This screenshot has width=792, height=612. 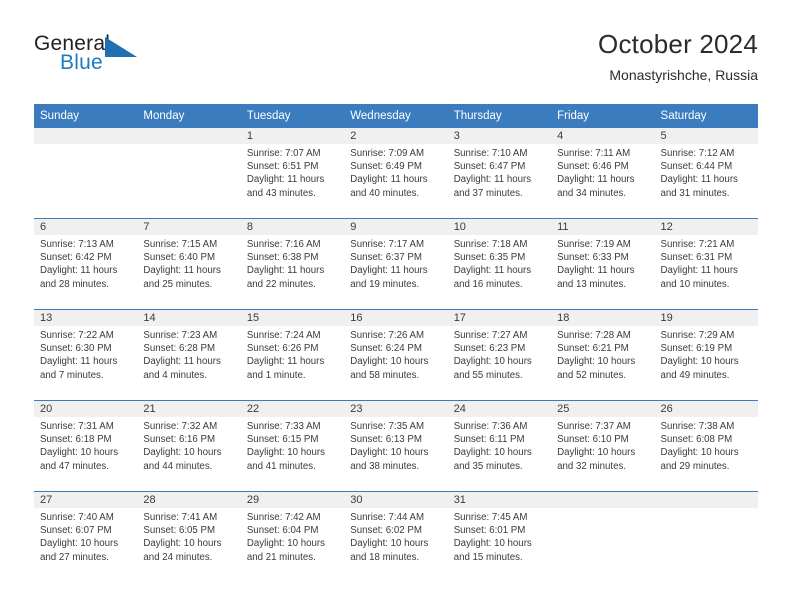 I want to click on daylight-text: Daylight: 11 hours and 31 minutes., so click(x=699, y=186).